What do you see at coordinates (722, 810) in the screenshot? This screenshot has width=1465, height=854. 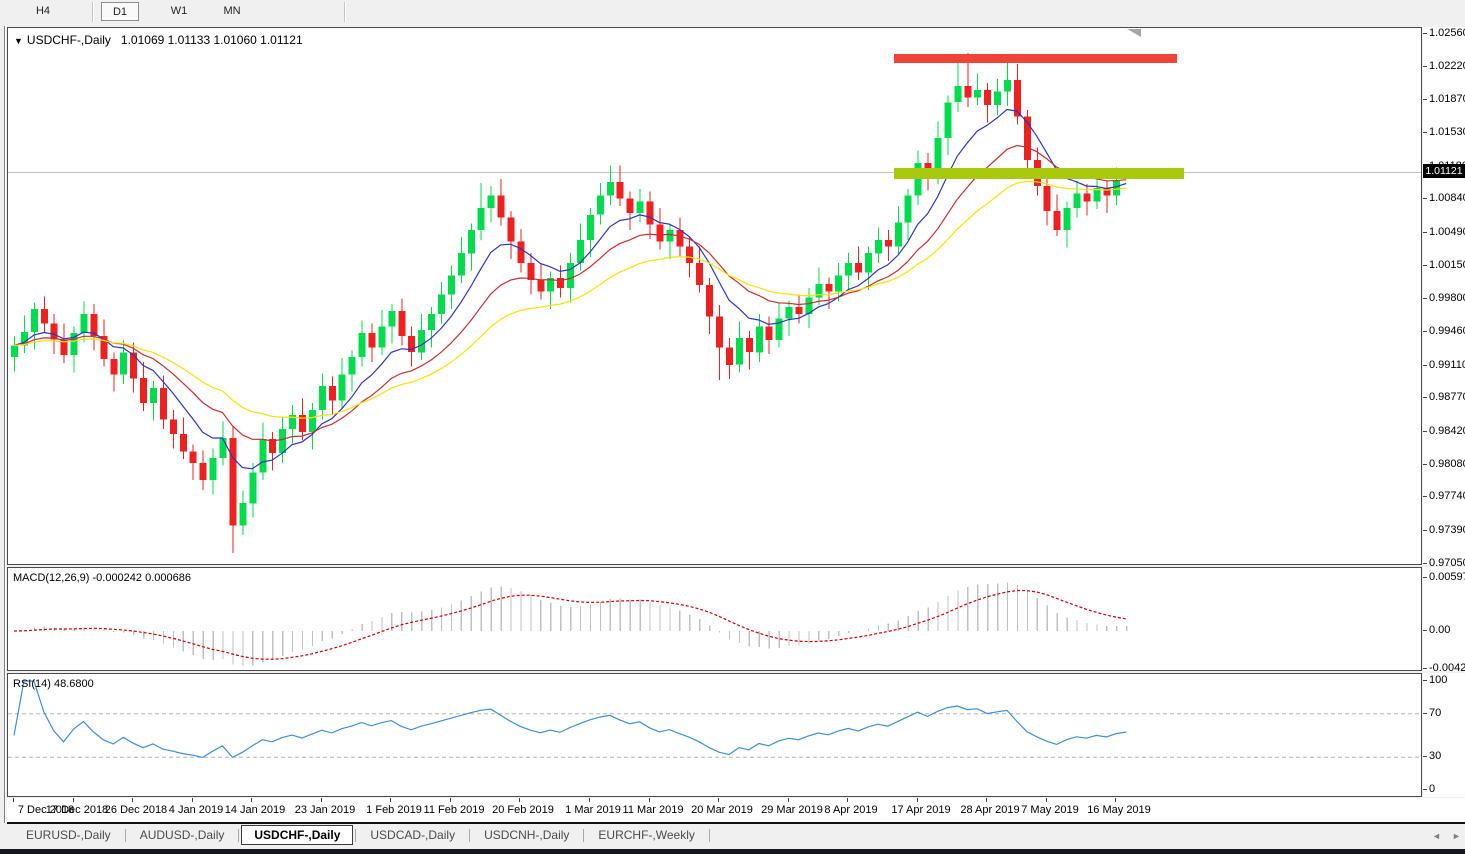 I see `date-tick-label: 20 Mar 2019` at bounding box center [722, 810].